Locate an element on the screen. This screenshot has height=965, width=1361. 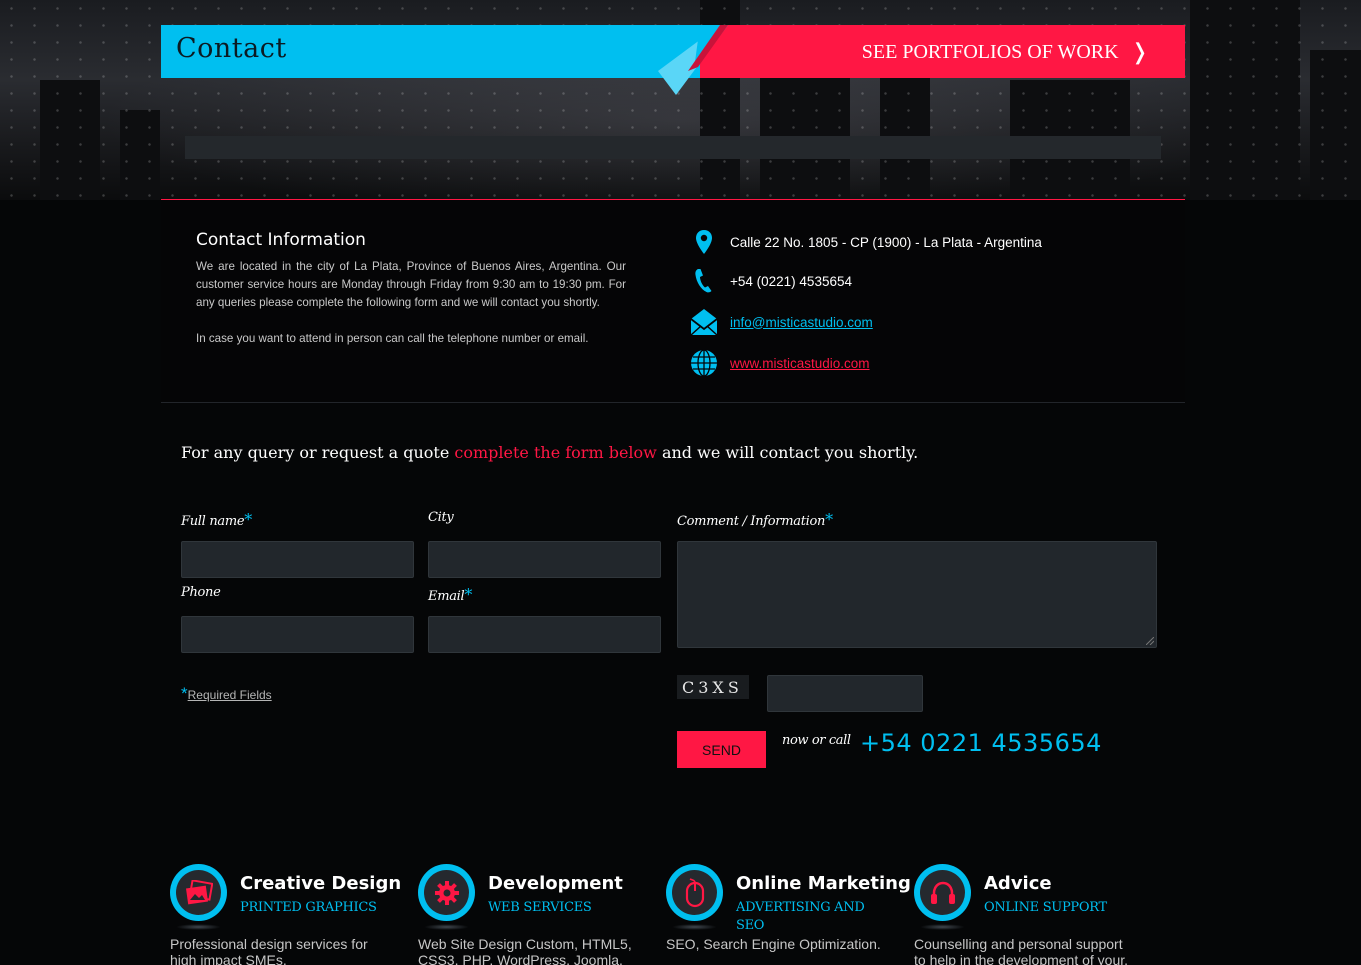
photo-icon is located at coordinates (199, 891).